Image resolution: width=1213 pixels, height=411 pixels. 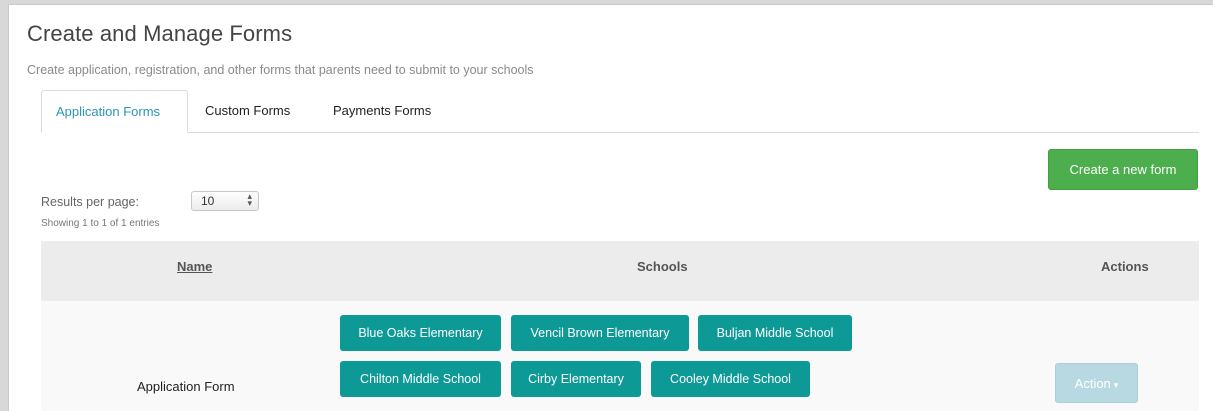 What do you see at coordinates (253, 111) in the screenshot?
I see `tab-custom-forms: Custom Forms` at bounding box center [253, 111].